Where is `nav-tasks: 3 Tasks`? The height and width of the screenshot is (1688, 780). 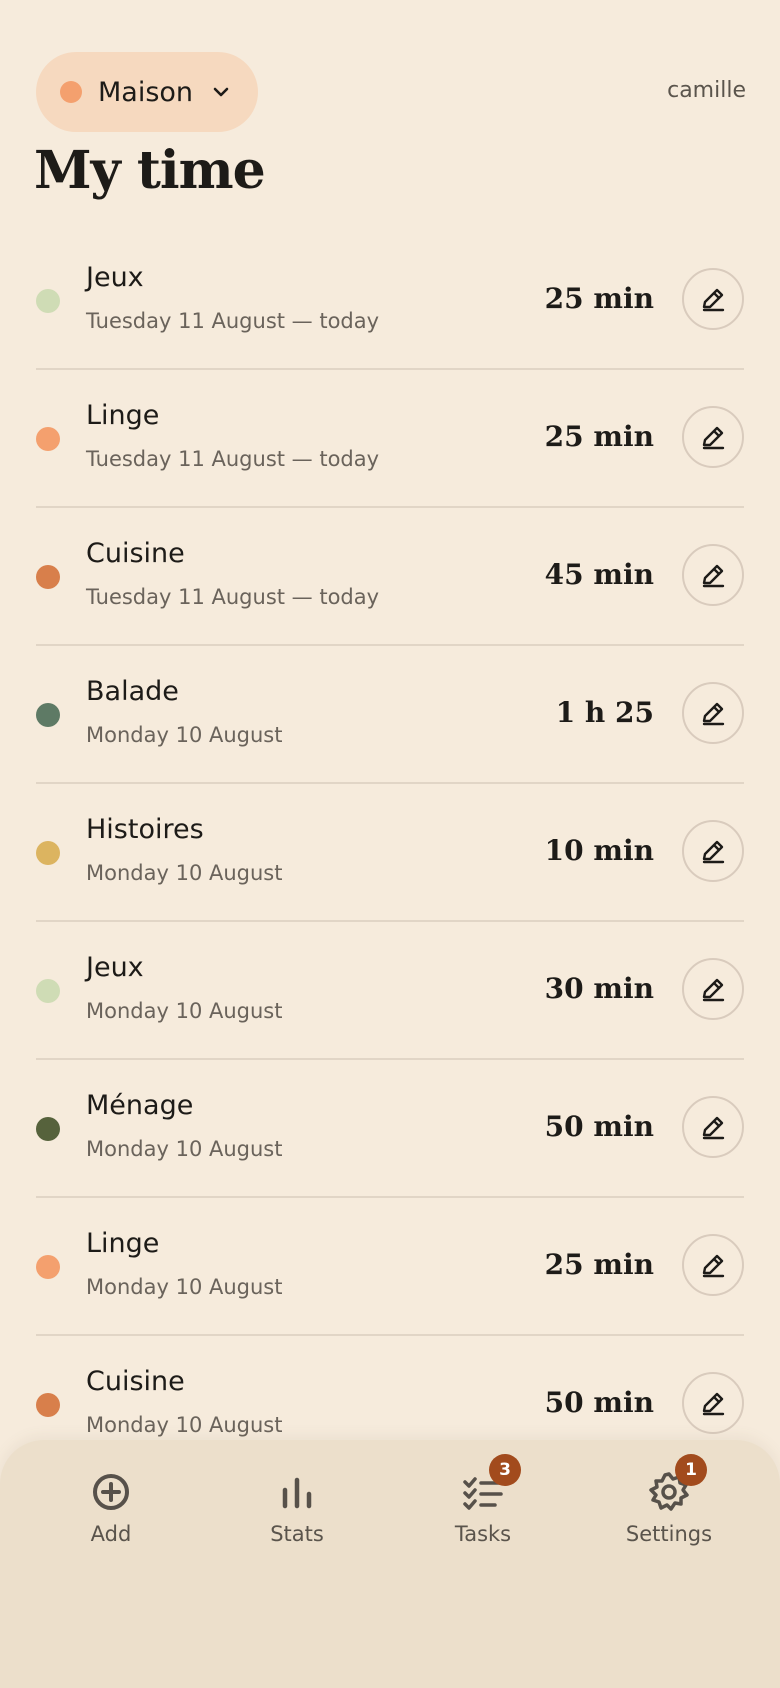 nav-tasks: 3 Tasks is located at coordinates (483, 1500).